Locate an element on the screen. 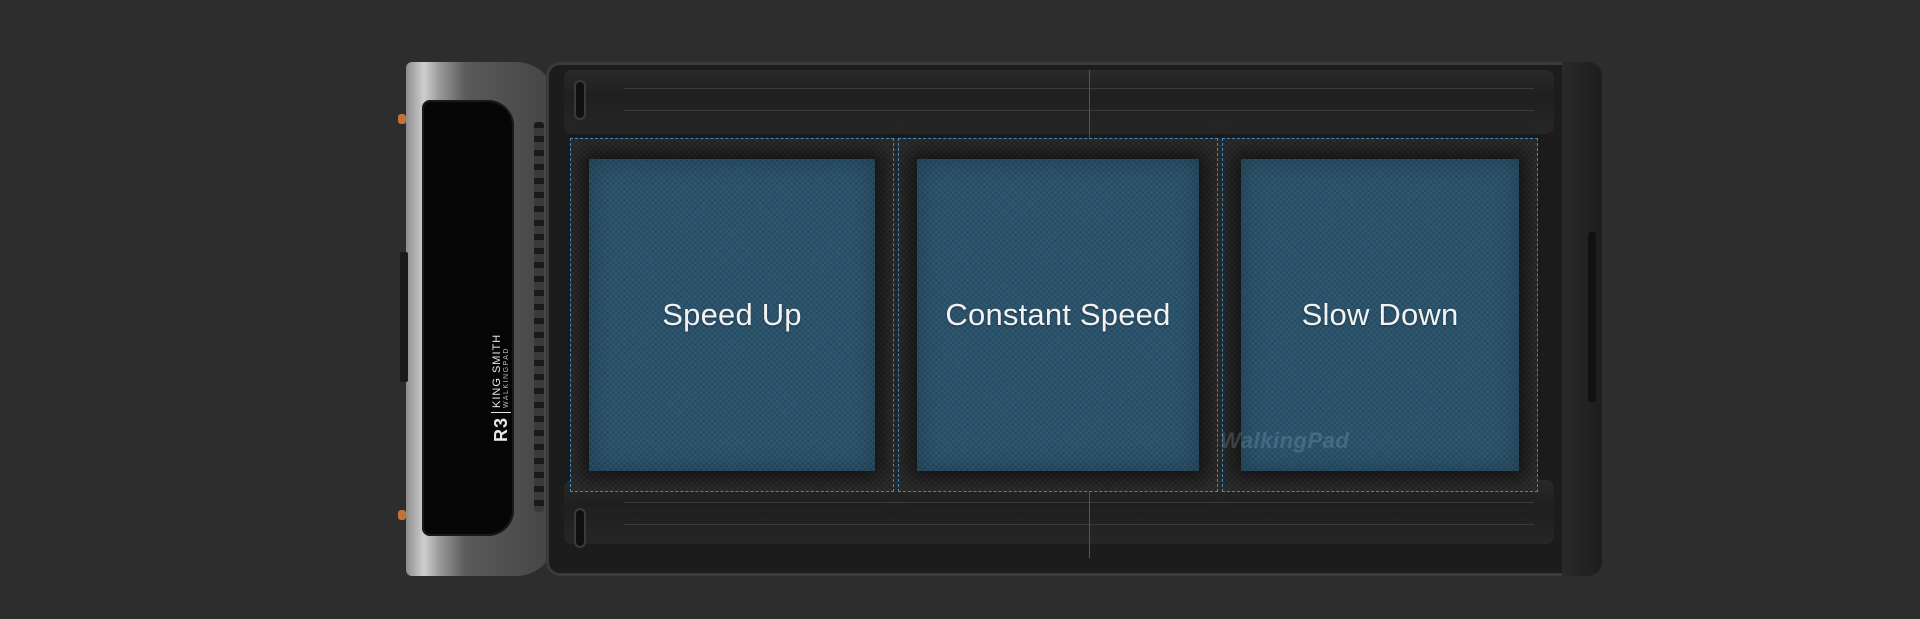 The width and height of the screenshot is (1920, 619). brand-logo: R3 KING SMITH WALKINGPAD is located at coordinates (501, 372).